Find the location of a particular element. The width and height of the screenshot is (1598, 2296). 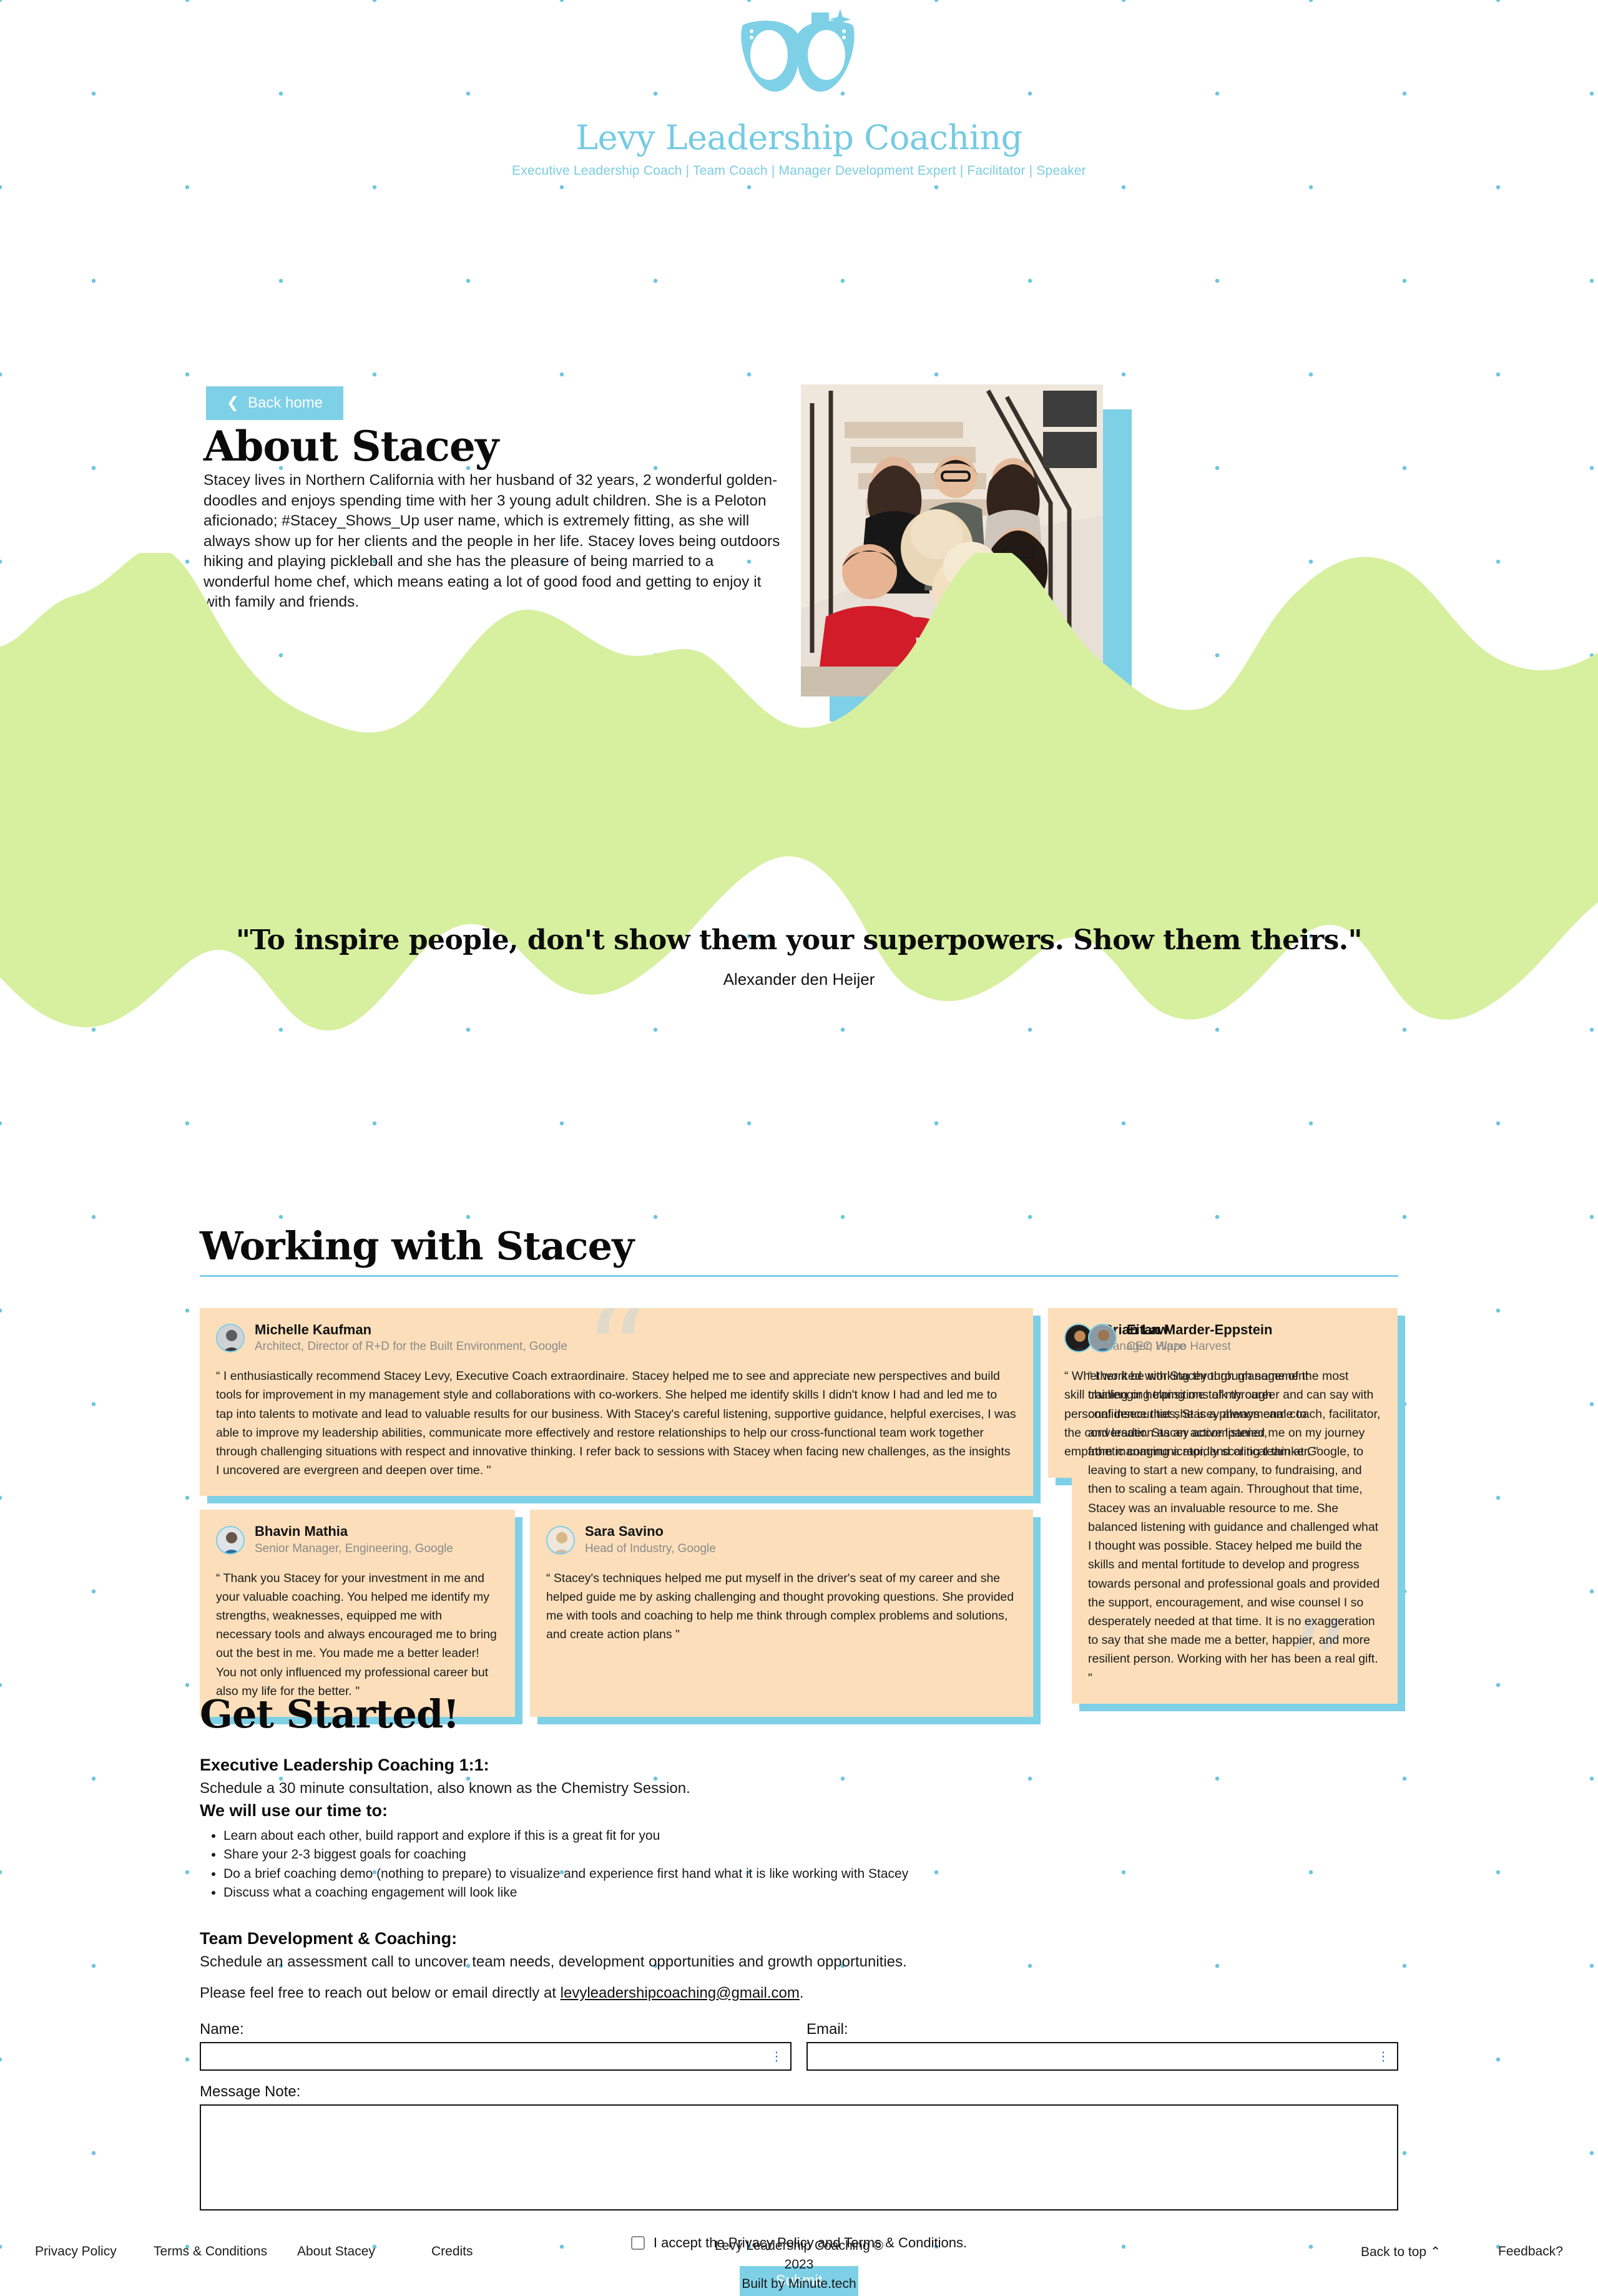

feedback-link: Feedback? is located at coordinates (1530, 2251).